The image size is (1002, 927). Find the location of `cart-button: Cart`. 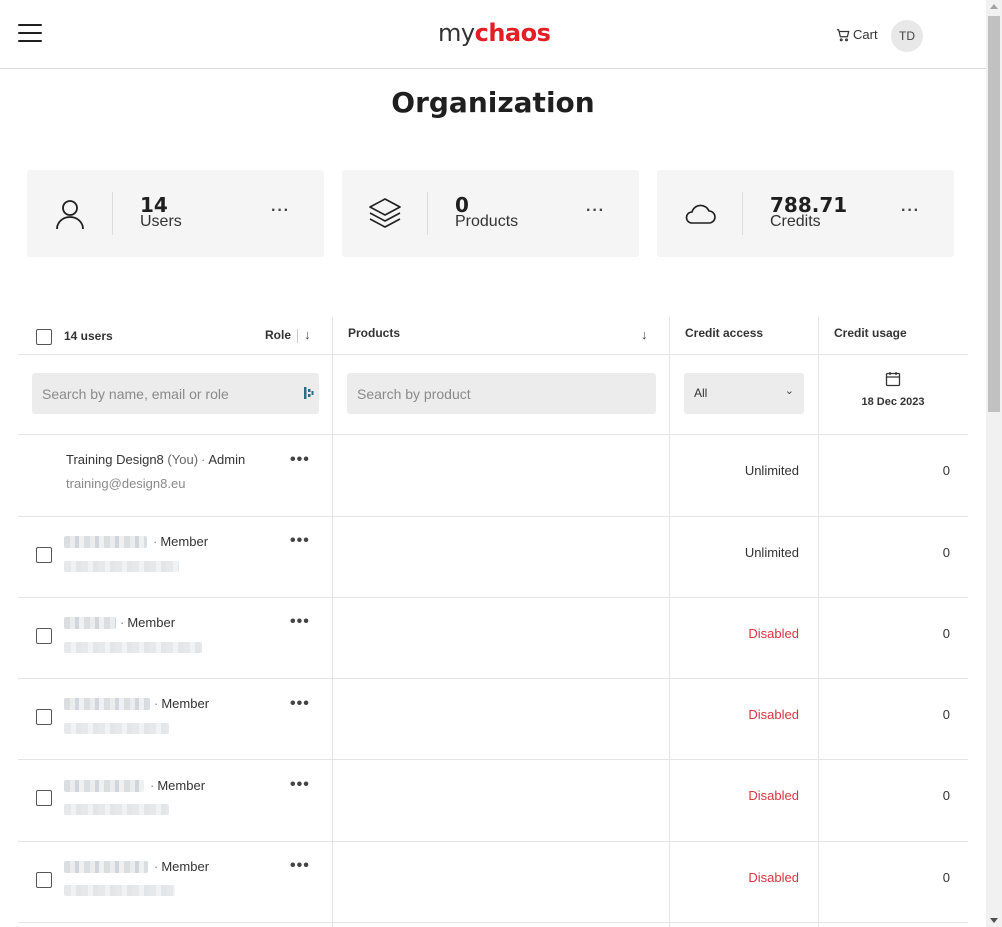

cart-button: Cart is located at coordinates (857, 34).